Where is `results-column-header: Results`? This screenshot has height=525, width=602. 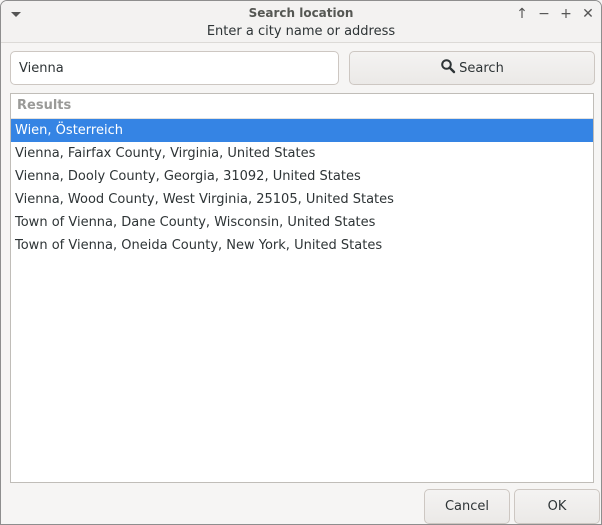 results-column-header: Results is located at coordinates (302, 106).